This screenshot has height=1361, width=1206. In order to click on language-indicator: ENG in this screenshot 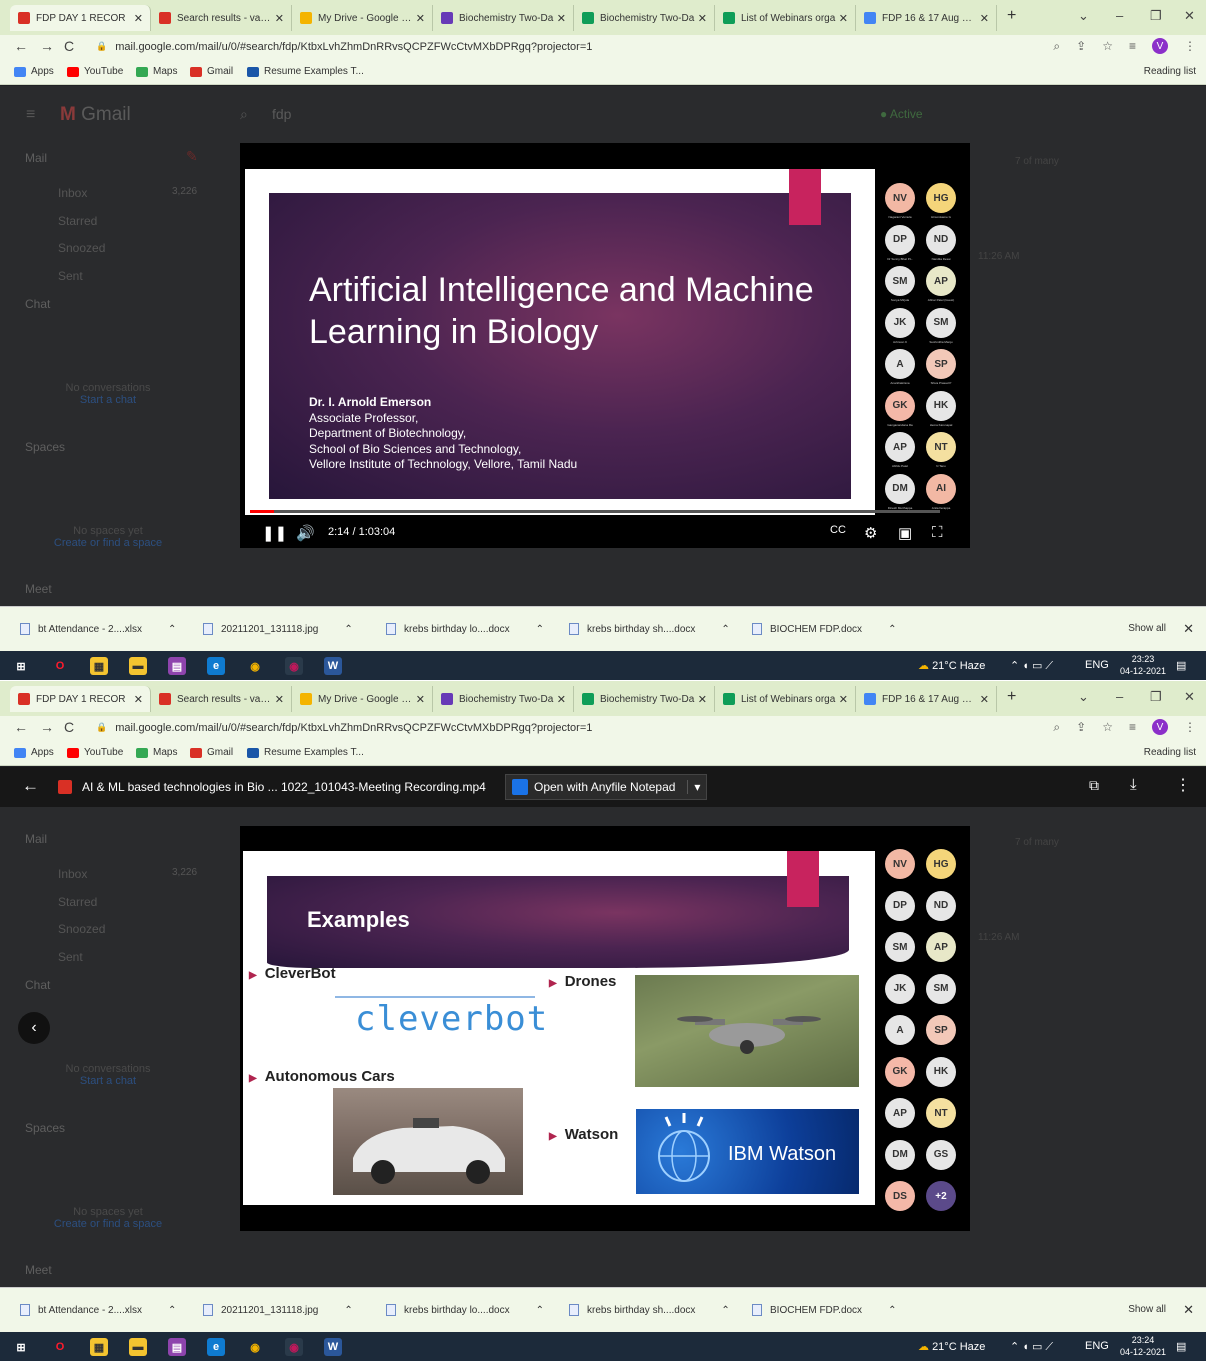, I will do `click(1097, 665)`.